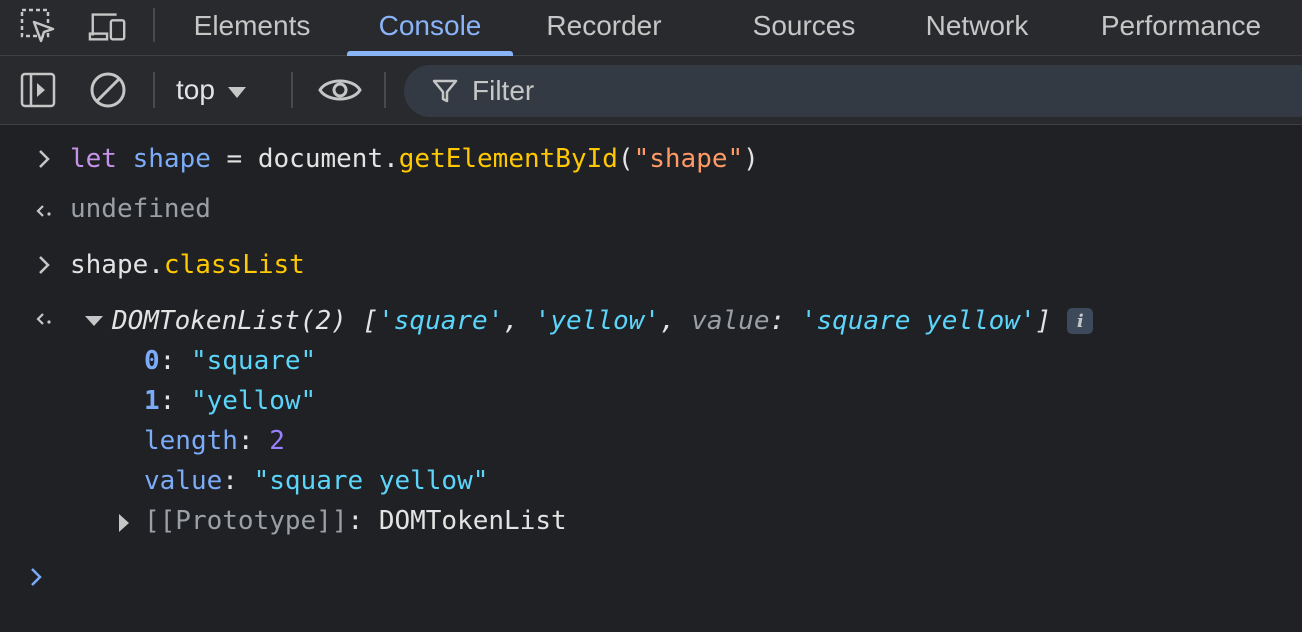  I want to click on preview-item-1: 'yellow', so click(597, 321).